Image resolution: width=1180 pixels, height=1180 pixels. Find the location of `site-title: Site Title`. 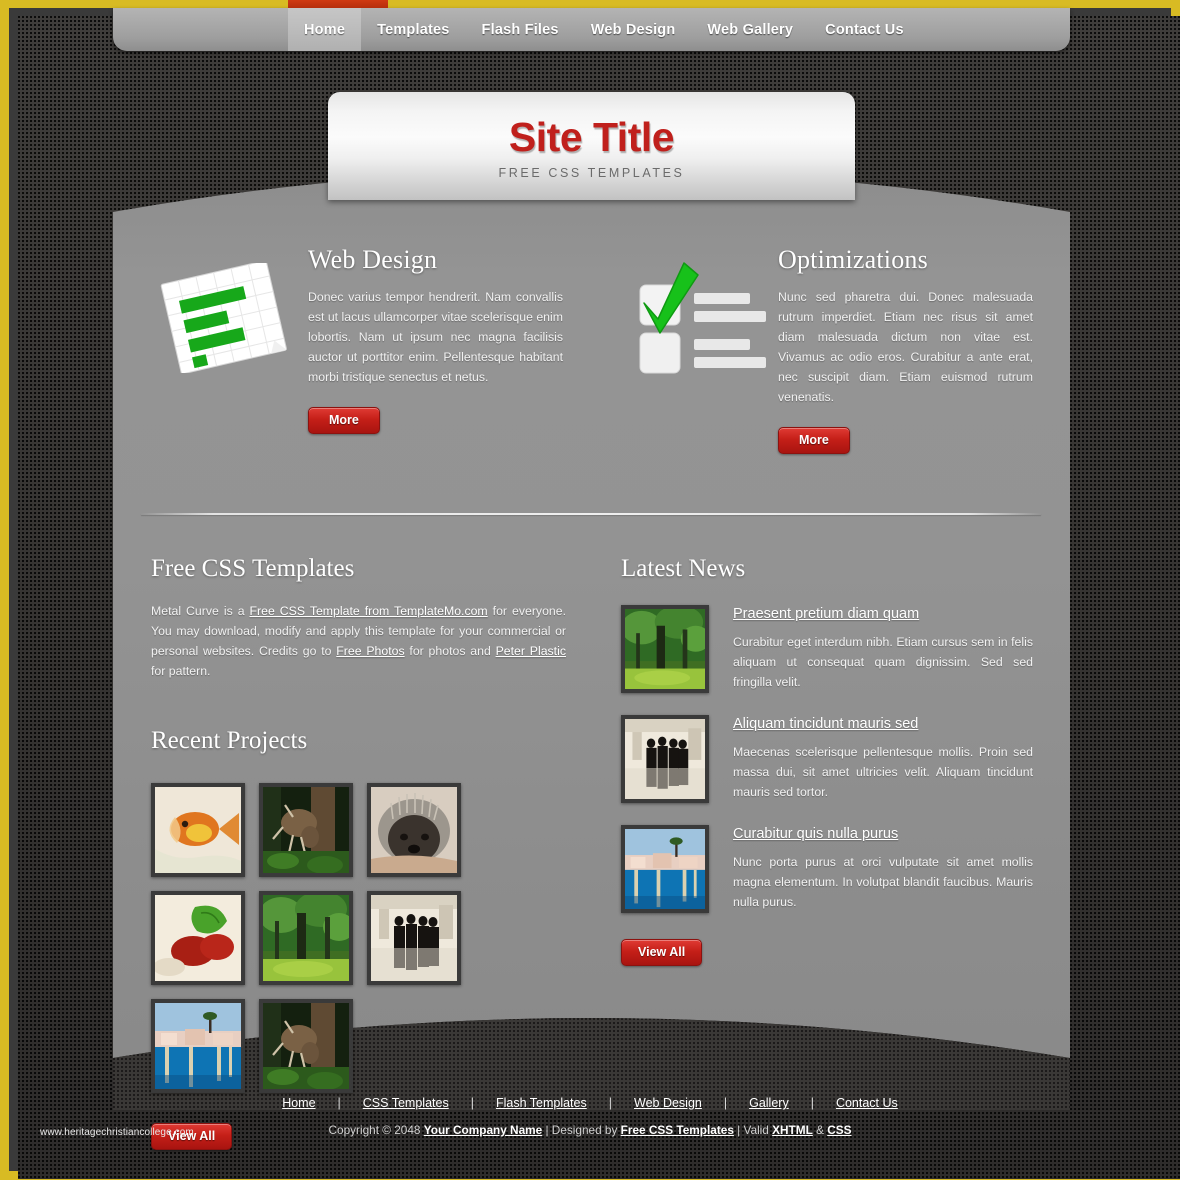

site-title: Site Title is located at coordinates (591, 137).